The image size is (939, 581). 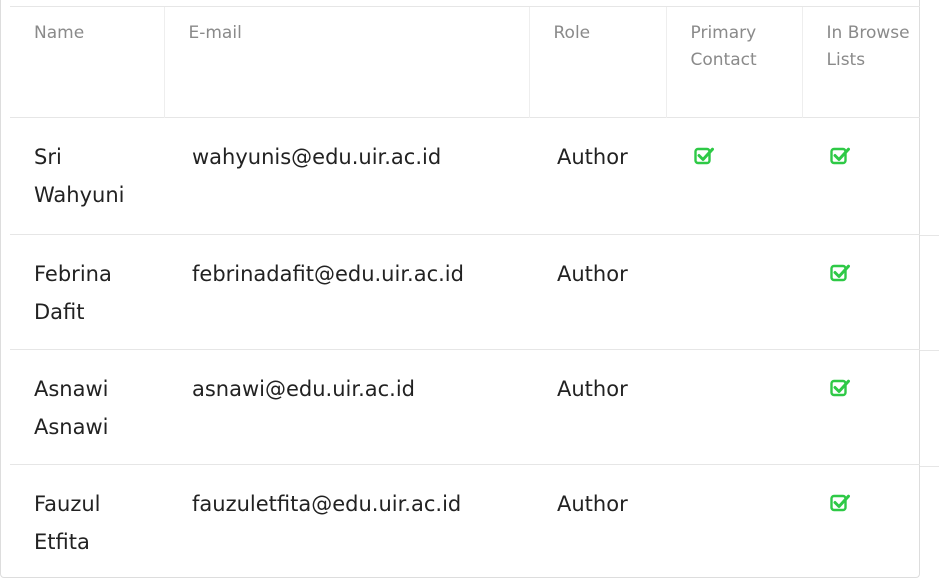 What do you see at coordinates (860, 62) in the screenshot?
I see `column-header-in-browse-lists: In Browse Lists` at bounding box center [860, 62].